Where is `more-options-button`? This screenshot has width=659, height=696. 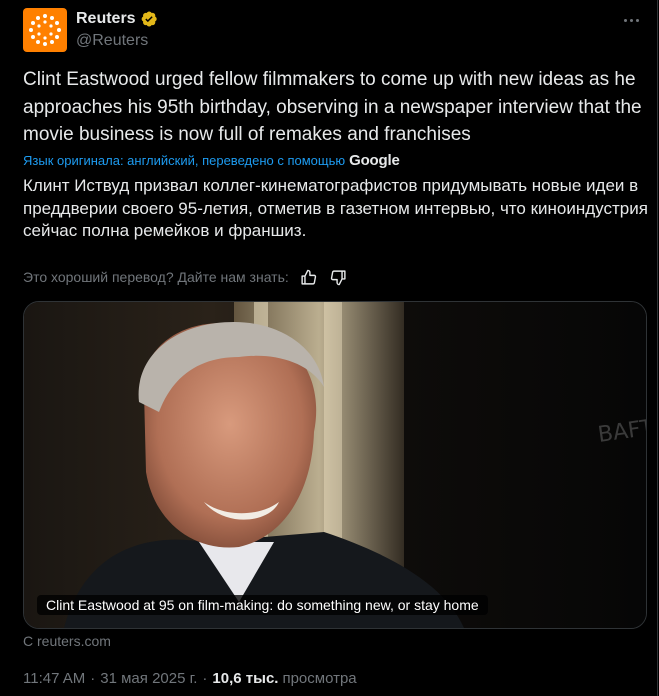 more-options-button is located at coordinates (631, 20).